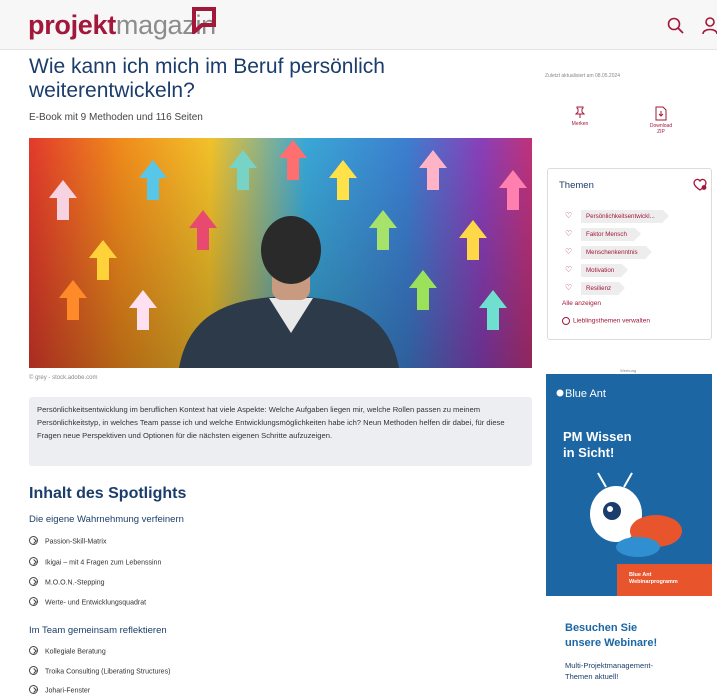  What do you see at coordinates (72, 25) in the screenshot?
I see `logo-text-bold: projekt` at bounding box center [72, 25].